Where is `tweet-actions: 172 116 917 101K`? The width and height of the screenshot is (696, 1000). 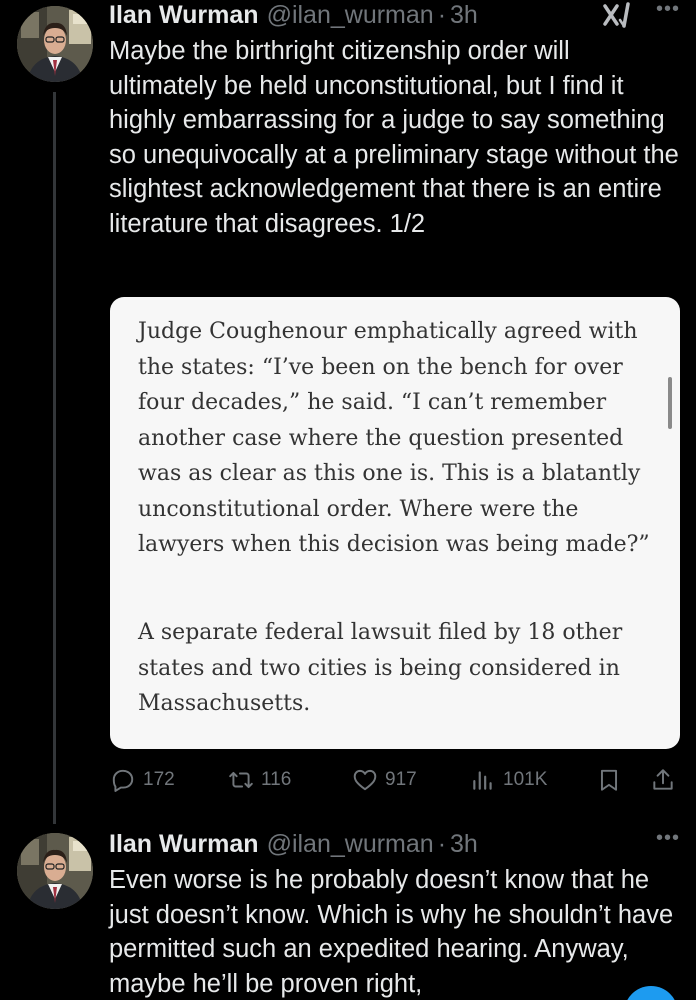 tweet-actions: 172 116 917 101K is located at coordinates (395, 780).